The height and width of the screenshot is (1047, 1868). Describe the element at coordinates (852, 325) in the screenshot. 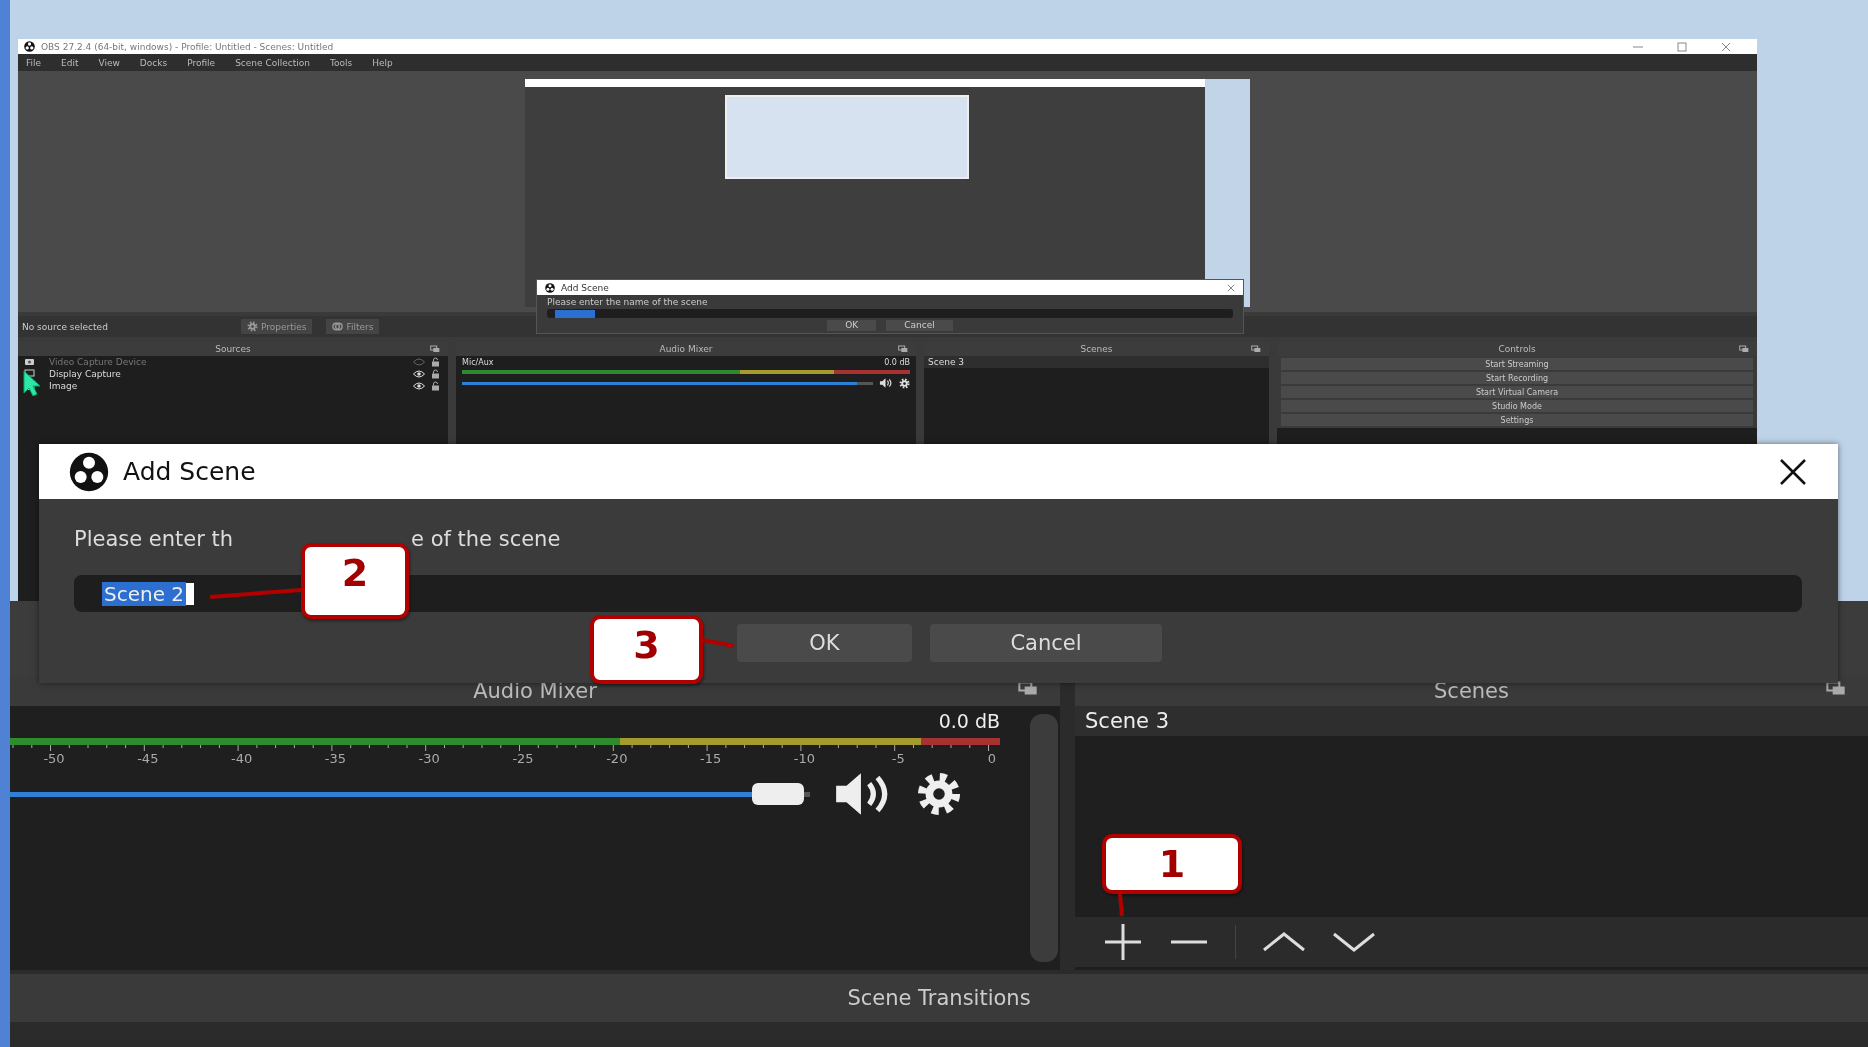

I see `dialog-button: OK` at that location.